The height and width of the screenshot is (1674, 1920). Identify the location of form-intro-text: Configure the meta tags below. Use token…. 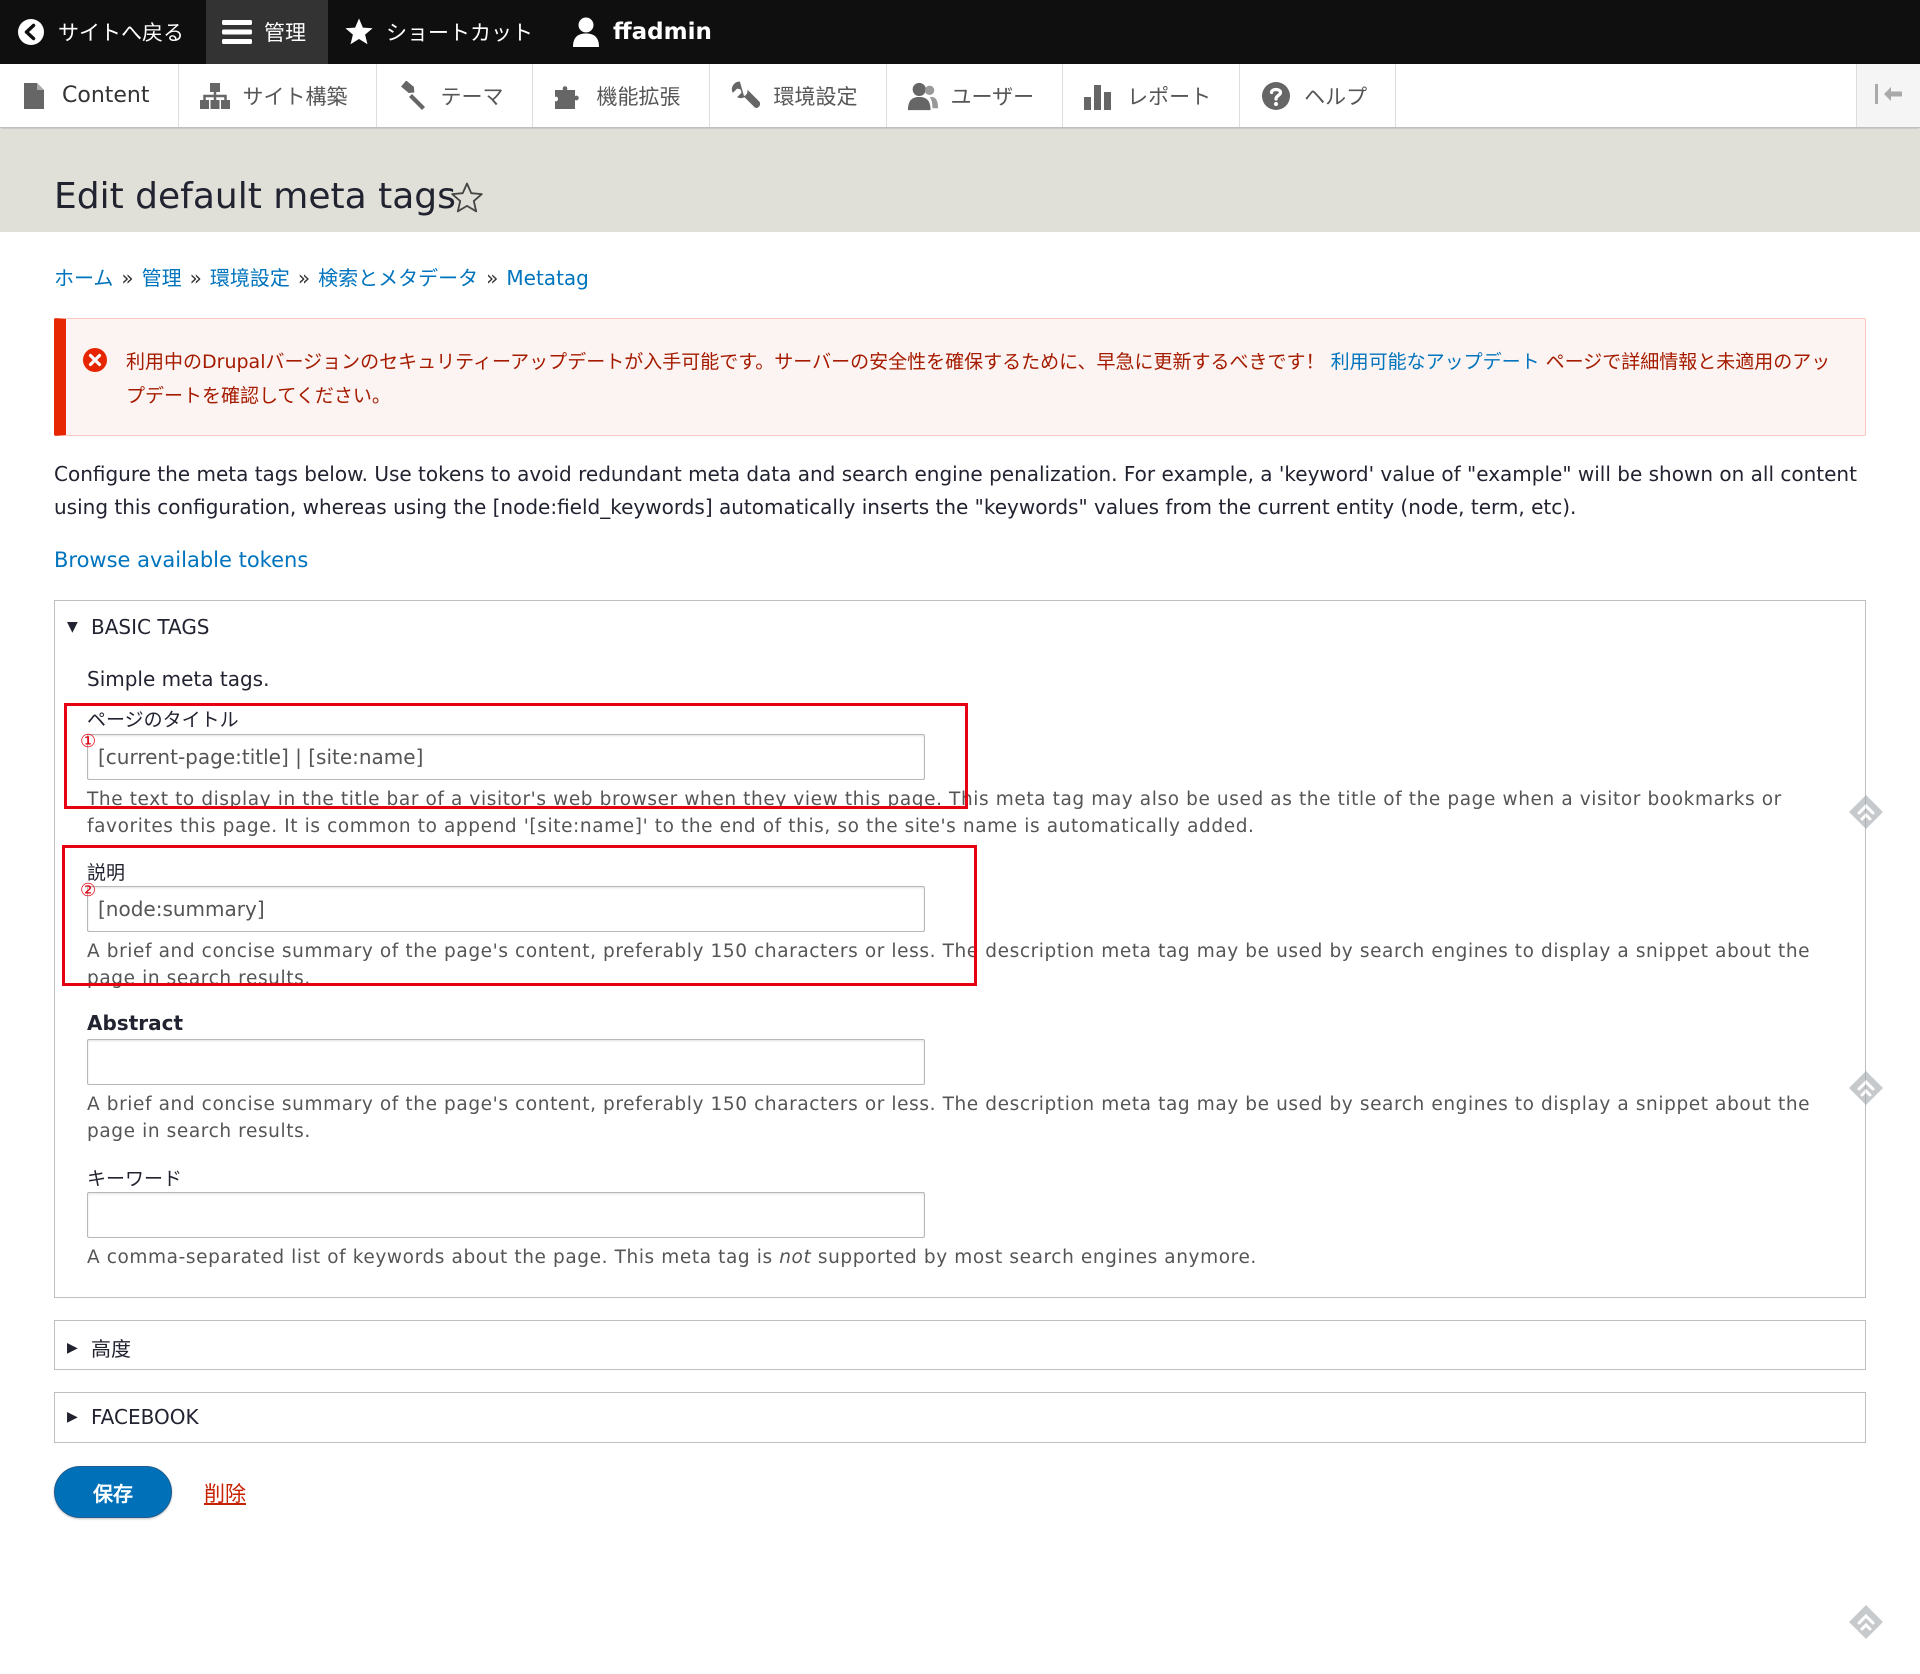
(955, 490).